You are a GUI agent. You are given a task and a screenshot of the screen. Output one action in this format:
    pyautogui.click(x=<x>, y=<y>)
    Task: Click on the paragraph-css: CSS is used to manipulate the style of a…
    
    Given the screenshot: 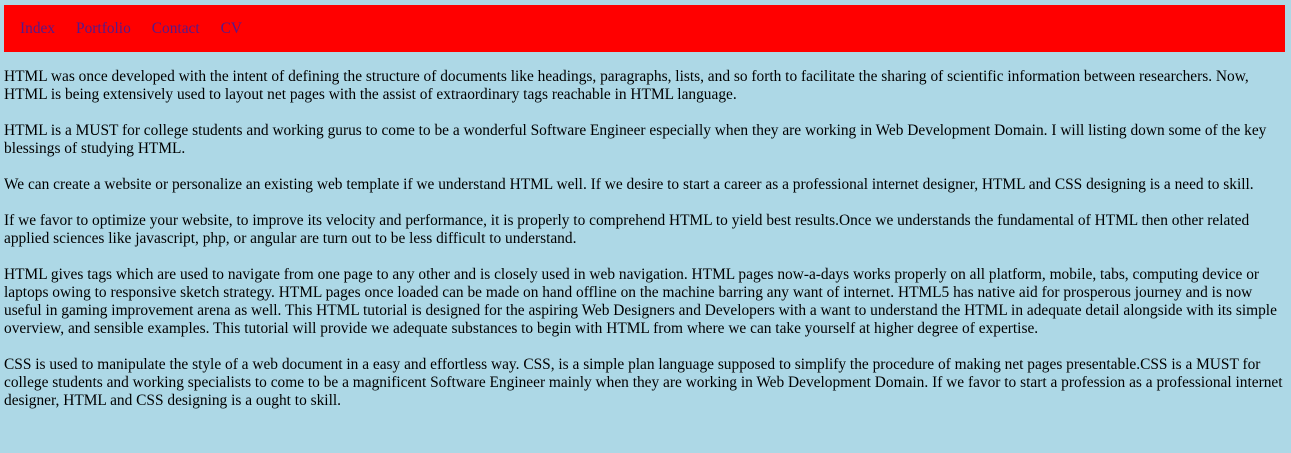 What is the action you would take?
    pyautogui.click(x=643, y=382)
    